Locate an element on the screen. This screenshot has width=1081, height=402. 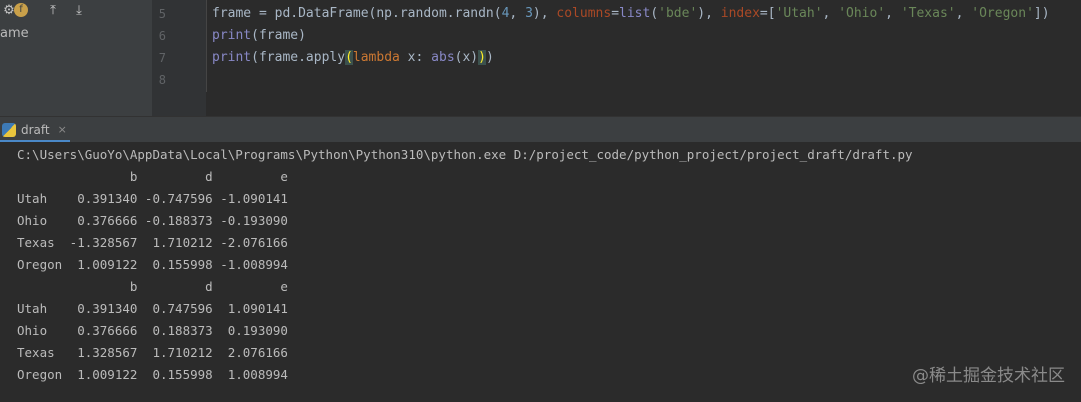
console-line: Ohio 0.376666 0.188373 0.193090 is located at coordinates (152, 330).